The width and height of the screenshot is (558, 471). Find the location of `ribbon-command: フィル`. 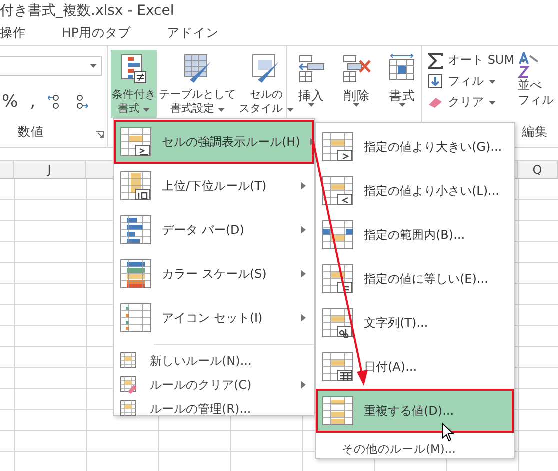

ribbon-command: フィル is located at coordinates (473, 81).